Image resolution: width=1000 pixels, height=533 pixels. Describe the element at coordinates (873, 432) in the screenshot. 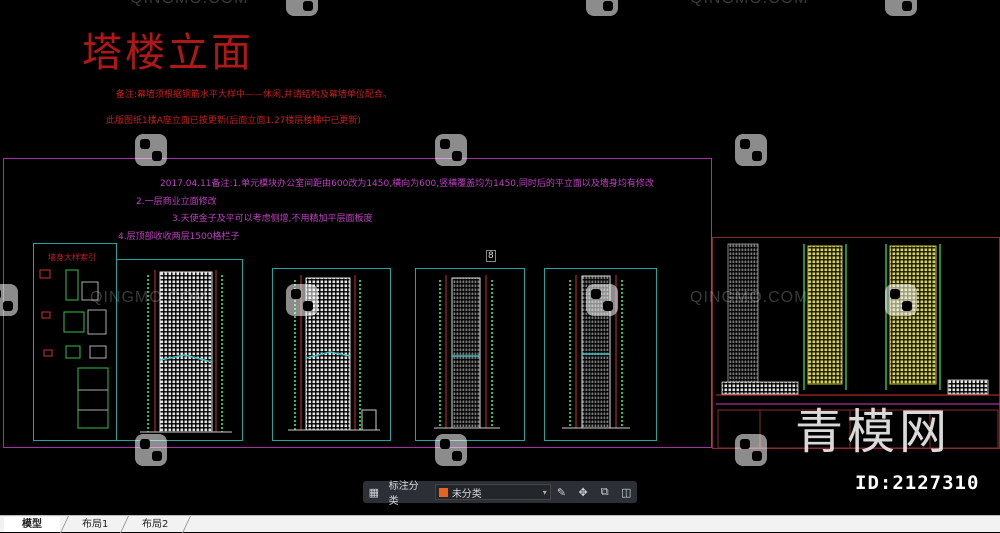

I see `watermark-big-text: 青模网` at that location.